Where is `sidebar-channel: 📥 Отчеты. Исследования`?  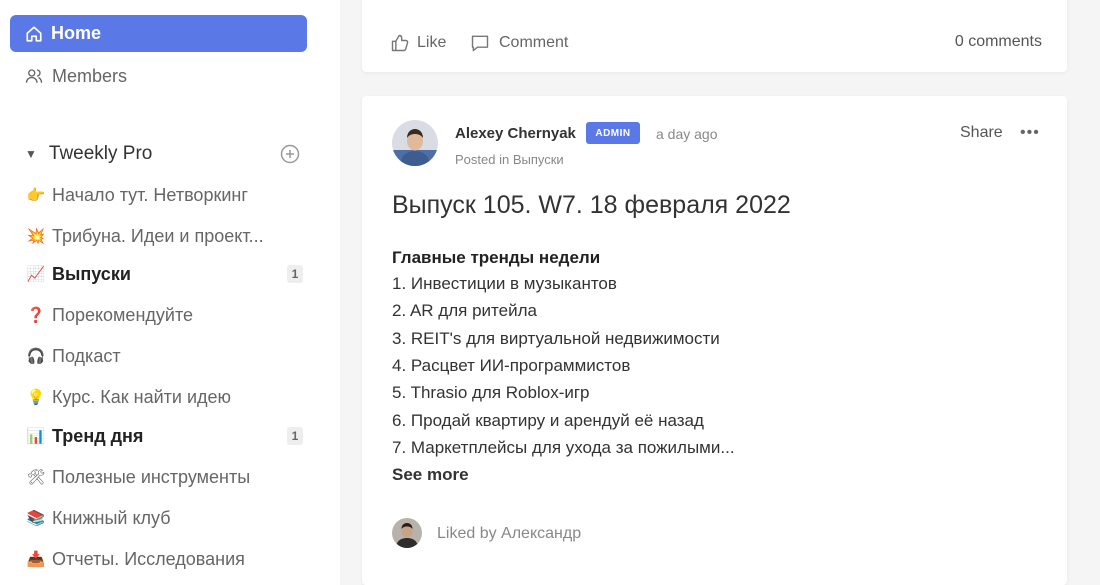 sidebar-channel: 📥 Отчеты. Исследования is located at coordinates (164, 559).